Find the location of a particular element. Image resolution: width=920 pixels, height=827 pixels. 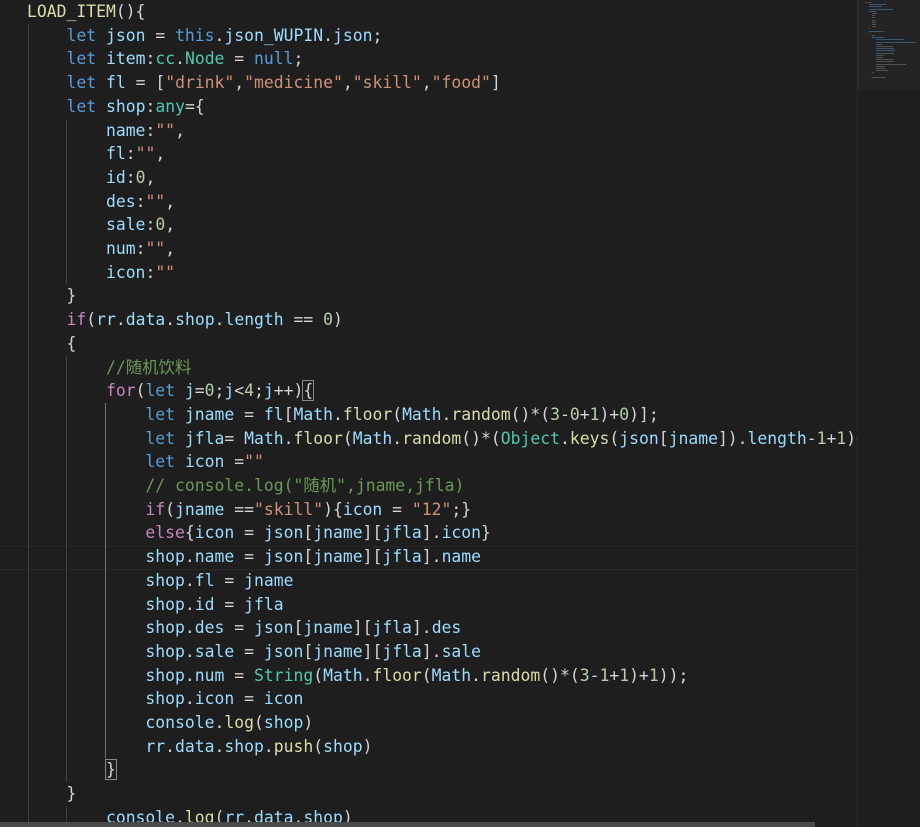

code-line: if(rr.data.shop.length == 0) is located at coordinates (184, 320).